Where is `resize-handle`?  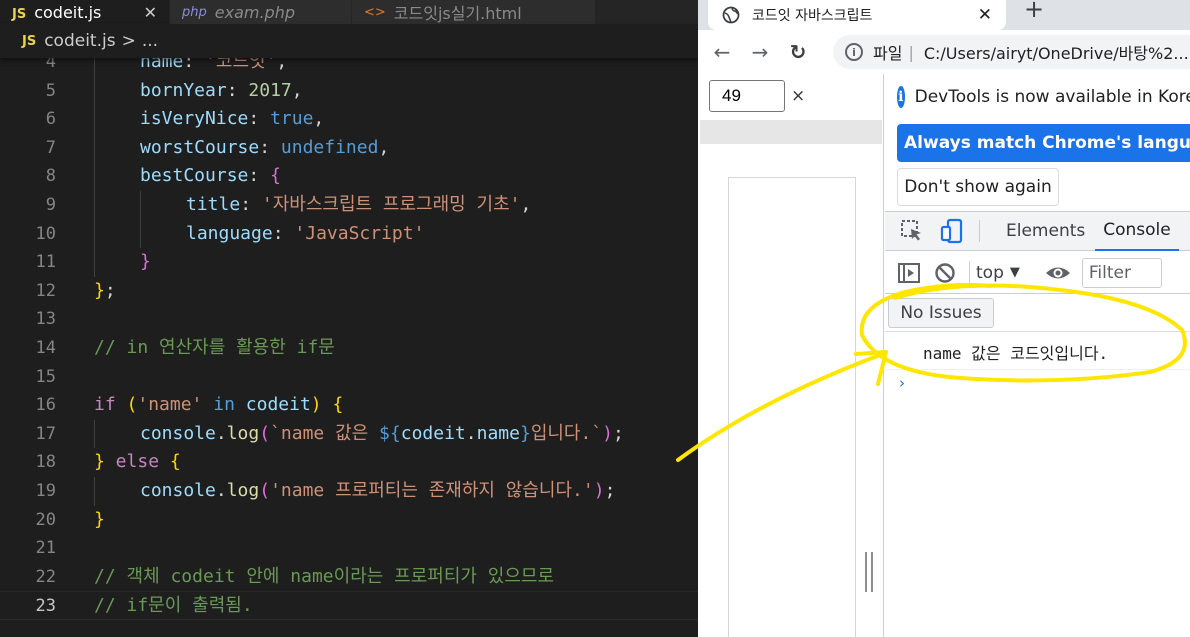
resize-handle is located at coordinates (869, 572).